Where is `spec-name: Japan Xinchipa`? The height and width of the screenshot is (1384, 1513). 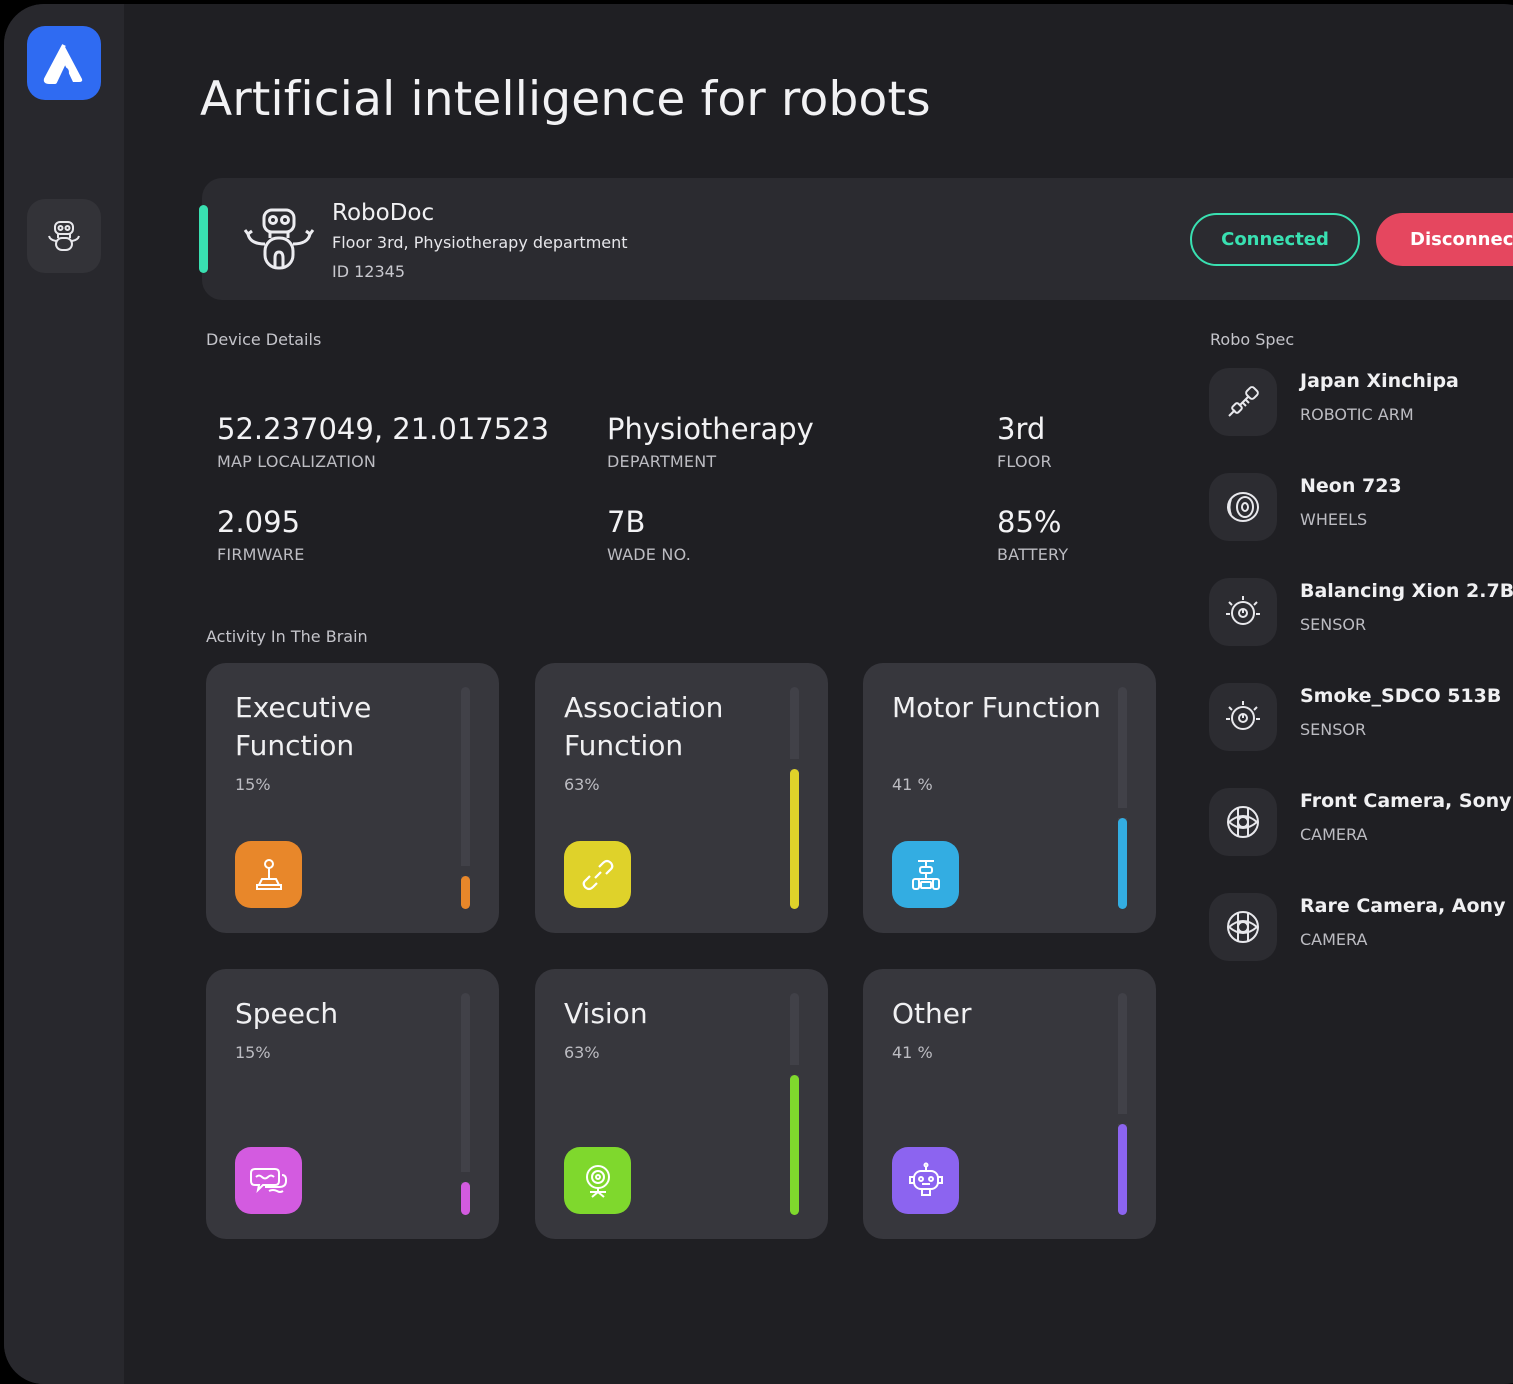
spec-name: Japan Xinchipa is located at coordinates (1379, 381).